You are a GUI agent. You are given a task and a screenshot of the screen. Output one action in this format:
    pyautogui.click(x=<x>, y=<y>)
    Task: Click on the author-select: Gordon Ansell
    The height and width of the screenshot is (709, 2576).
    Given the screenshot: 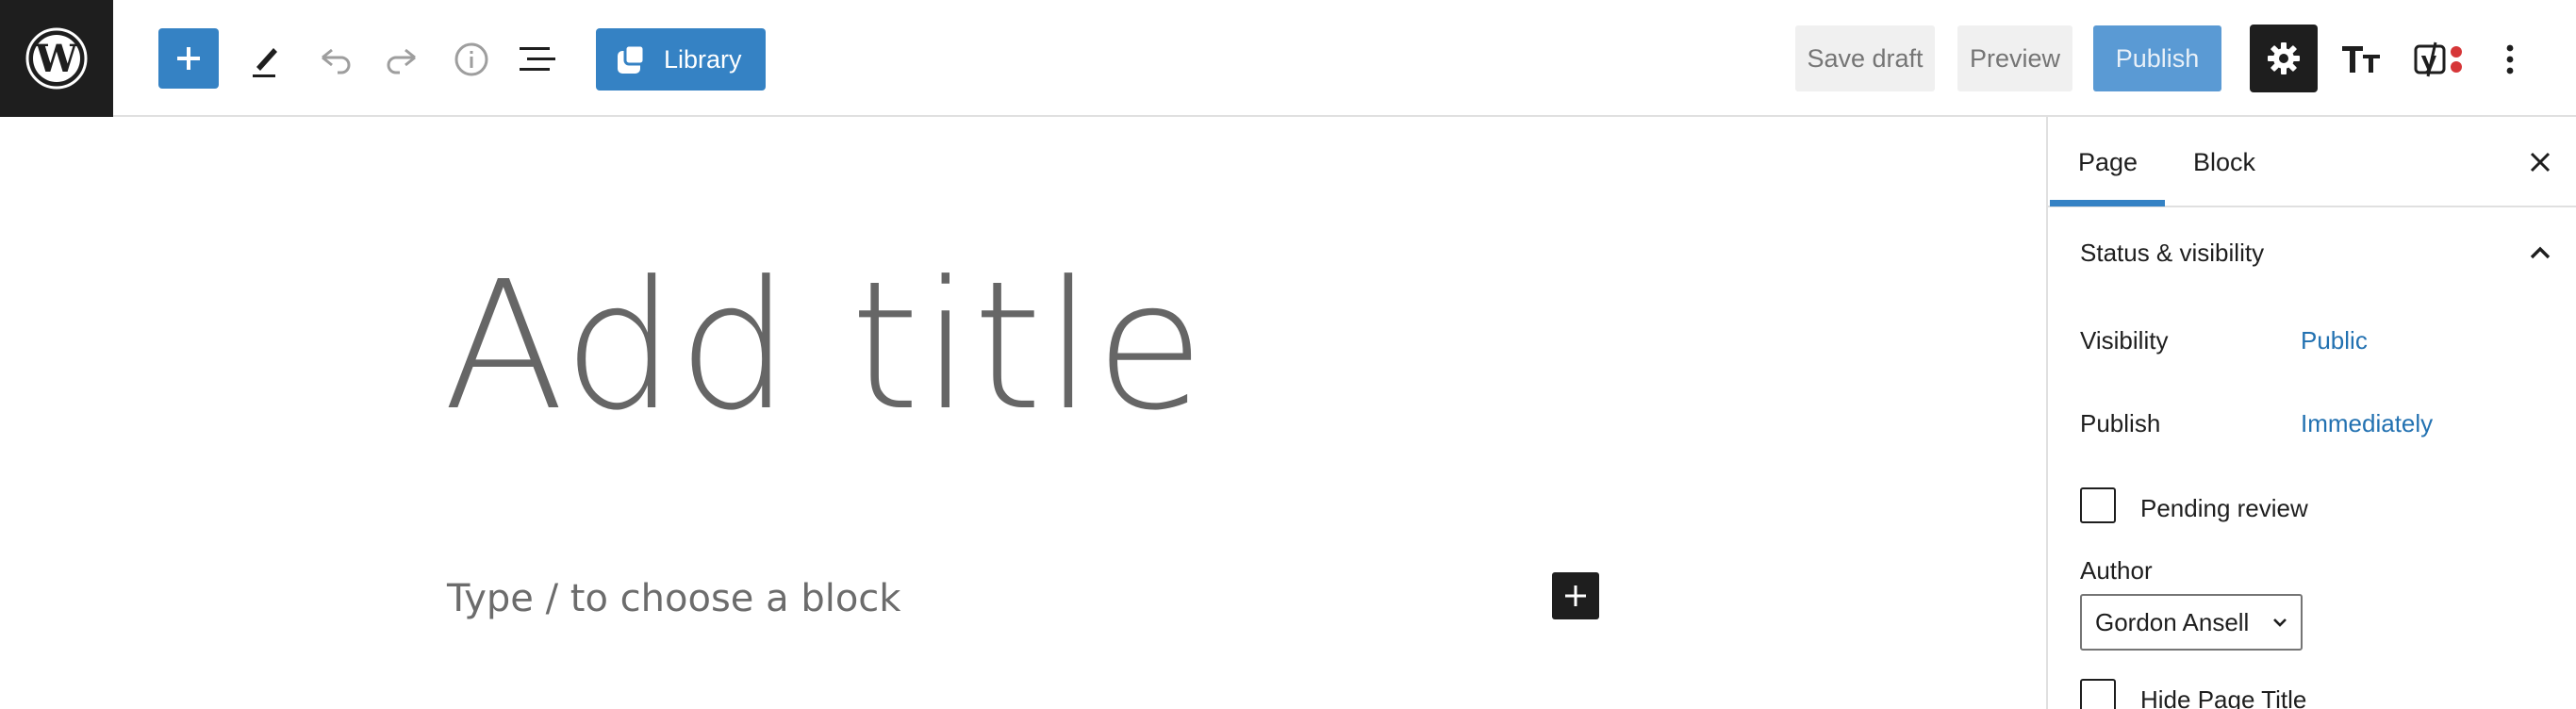 What is the action you would take?
    pyautogui.click(x=2191, y=622)
    